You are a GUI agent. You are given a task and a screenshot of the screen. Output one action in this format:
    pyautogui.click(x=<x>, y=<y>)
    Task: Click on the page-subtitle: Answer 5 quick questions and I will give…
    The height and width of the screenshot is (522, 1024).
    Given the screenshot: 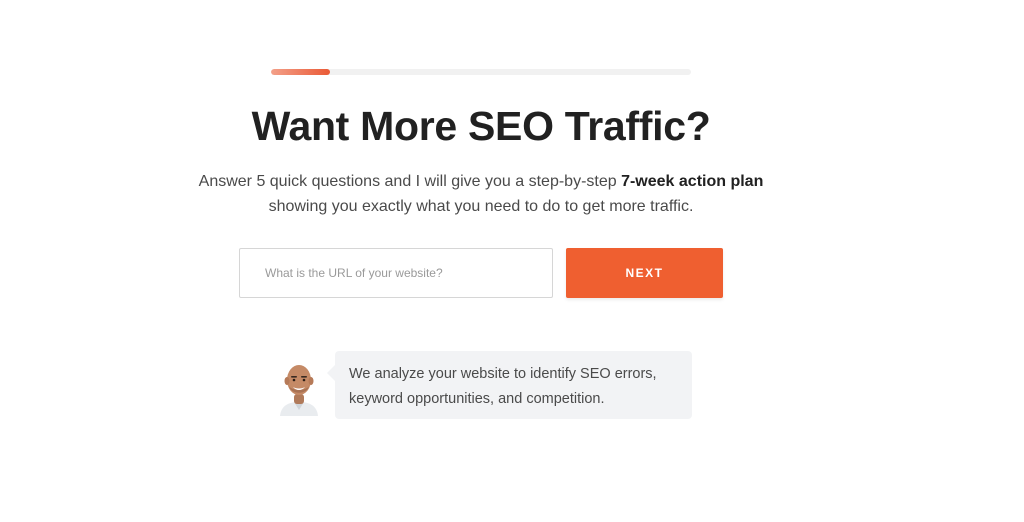 What is the action you would take?
    pyautogui.click(x=481, y=194)
    